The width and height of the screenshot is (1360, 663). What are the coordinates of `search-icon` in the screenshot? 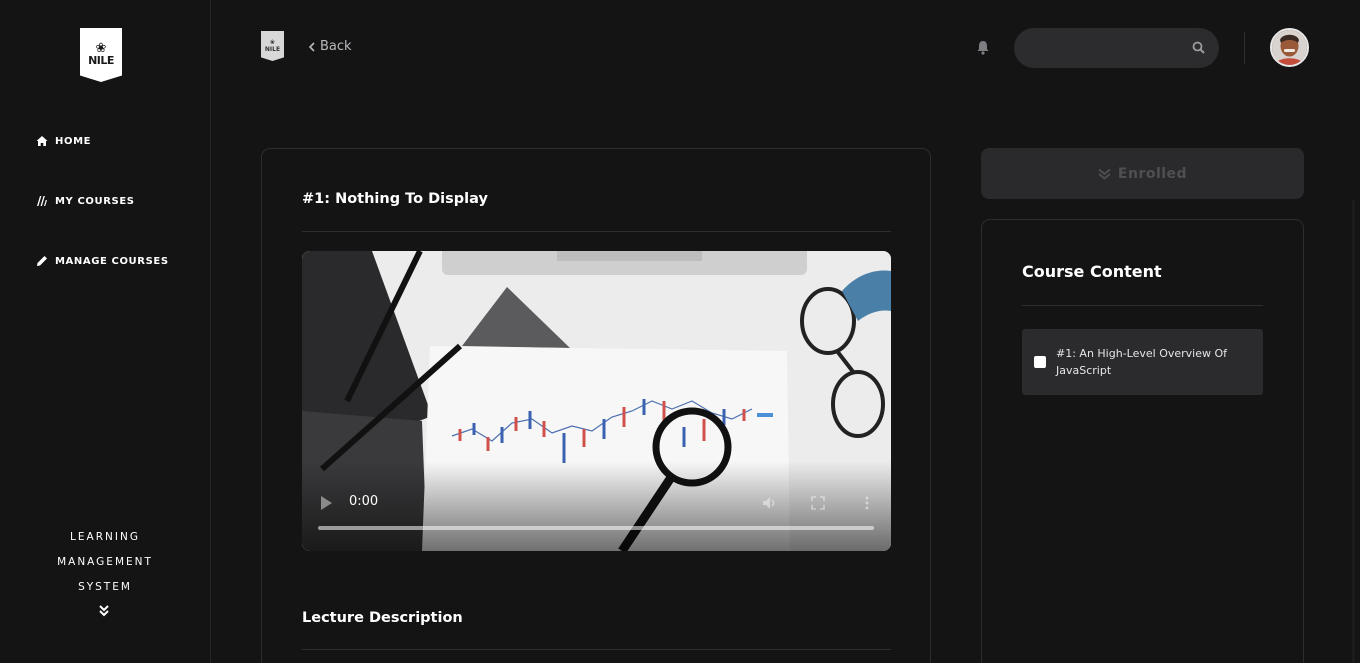 It's located at (1198, 47).